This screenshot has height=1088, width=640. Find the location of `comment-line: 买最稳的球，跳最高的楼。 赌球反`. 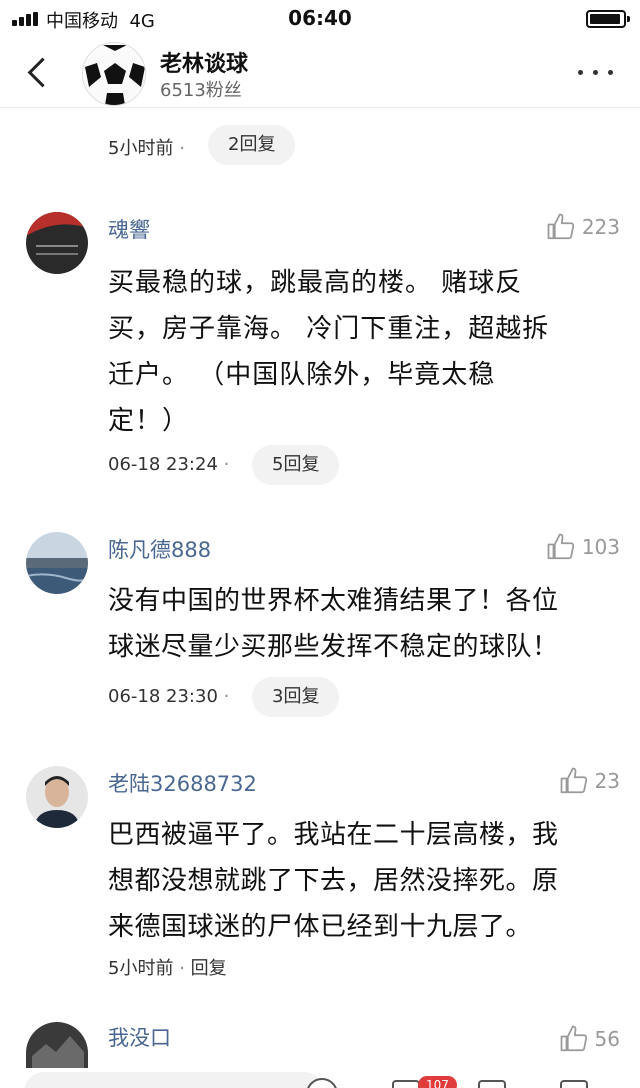

comment-line: 买最稳的球，跳最高的楼。 赌球反 is located at coordinates (315, 283).